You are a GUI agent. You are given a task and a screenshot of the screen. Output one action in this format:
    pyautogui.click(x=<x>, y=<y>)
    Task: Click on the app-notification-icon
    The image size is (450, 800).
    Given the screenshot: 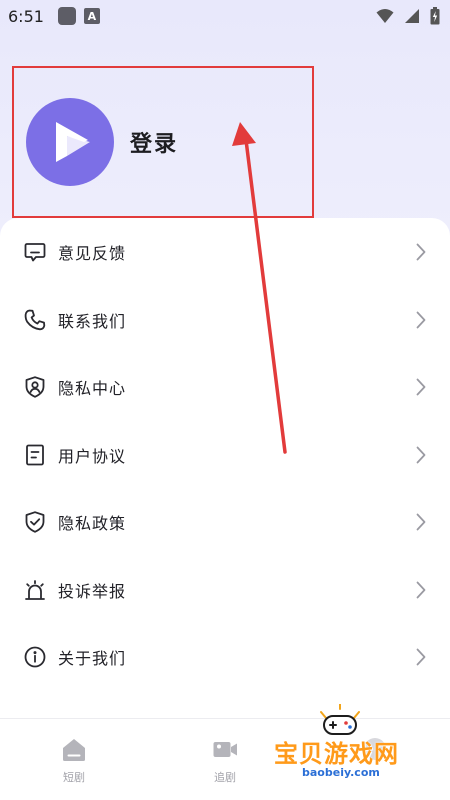 What is the action you would take?
    pyautogui.click(x=66, y=16)
    